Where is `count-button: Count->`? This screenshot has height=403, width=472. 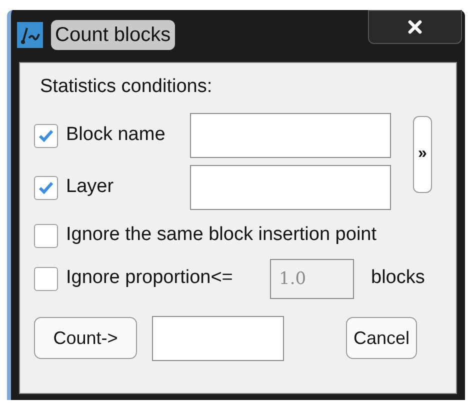
count-button: Count-> is located at coordinates (85, 338).